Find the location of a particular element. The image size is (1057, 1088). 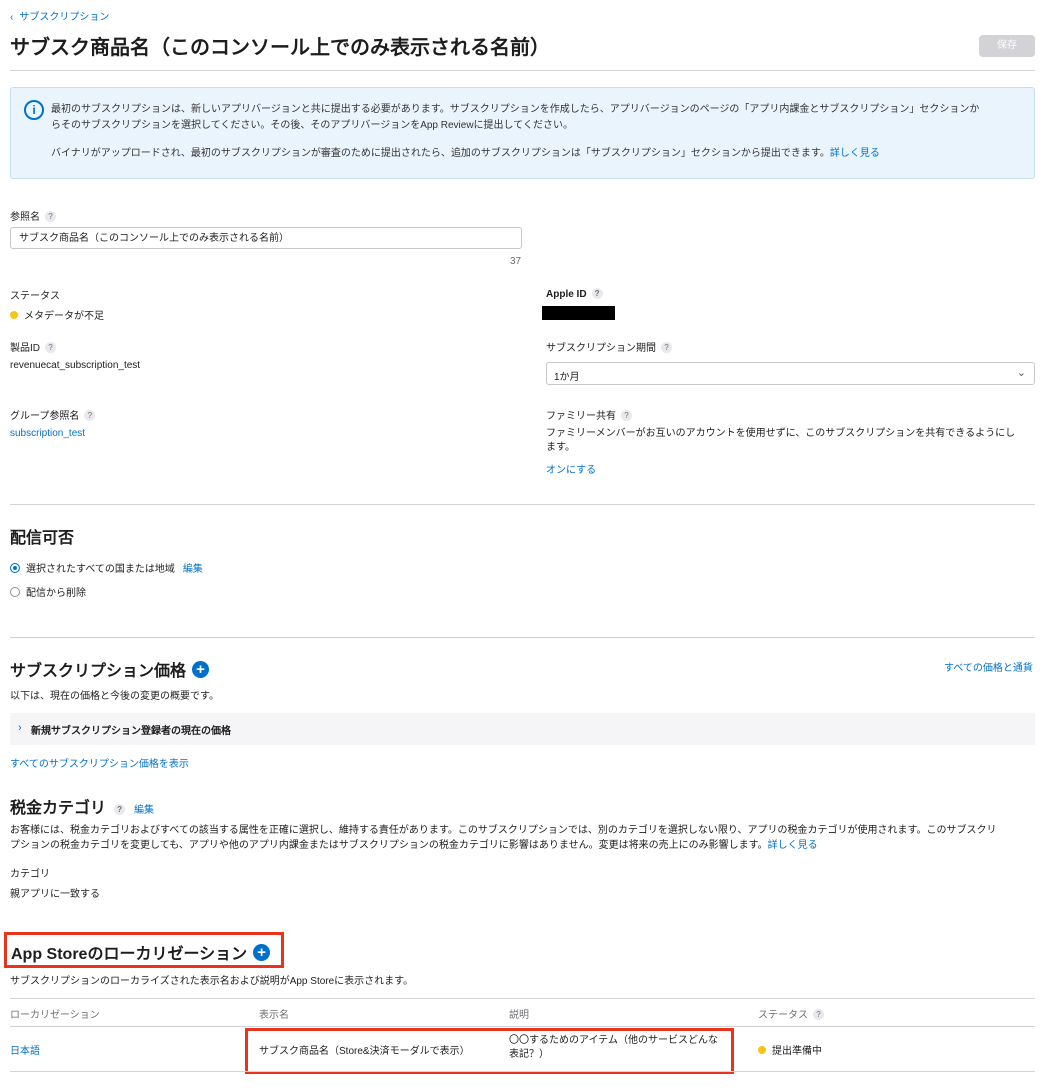

product-id-label: 製品ID? is located at coordinates (33, 346).